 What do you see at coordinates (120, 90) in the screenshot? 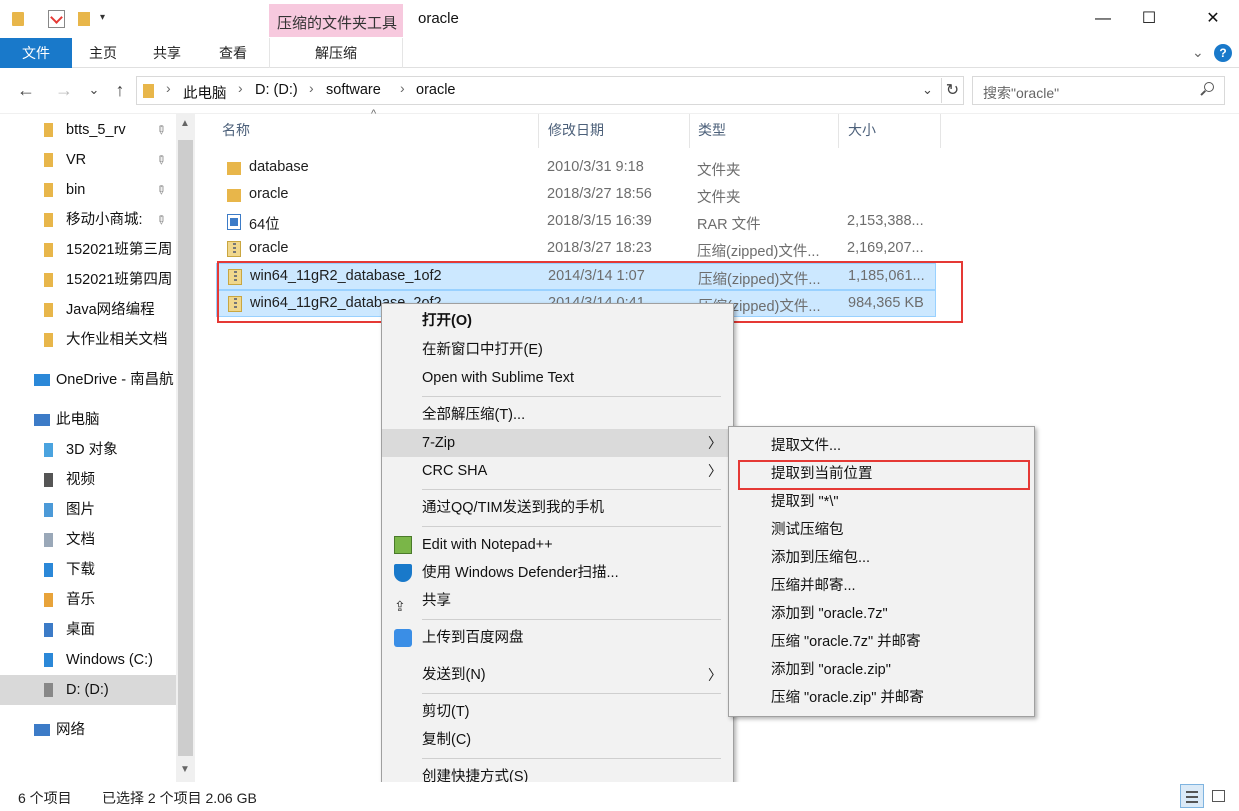
I see `up-button: ↑` at bounding box center [120, 90].